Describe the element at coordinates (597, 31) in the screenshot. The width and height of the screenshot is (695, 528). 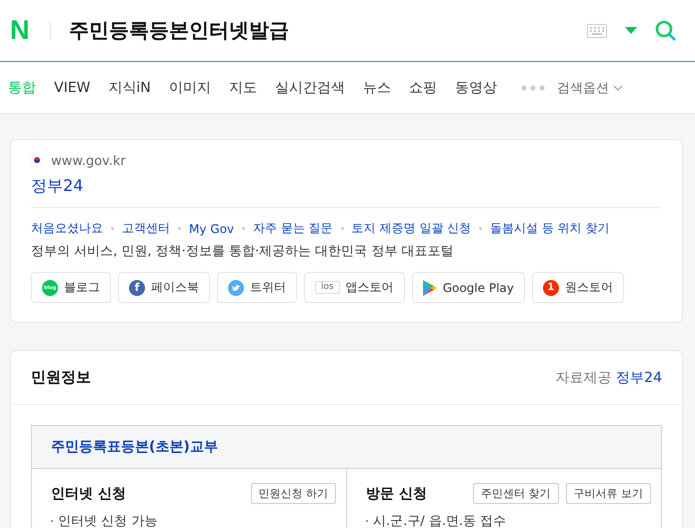
I see `keyboard-icon` at that location.